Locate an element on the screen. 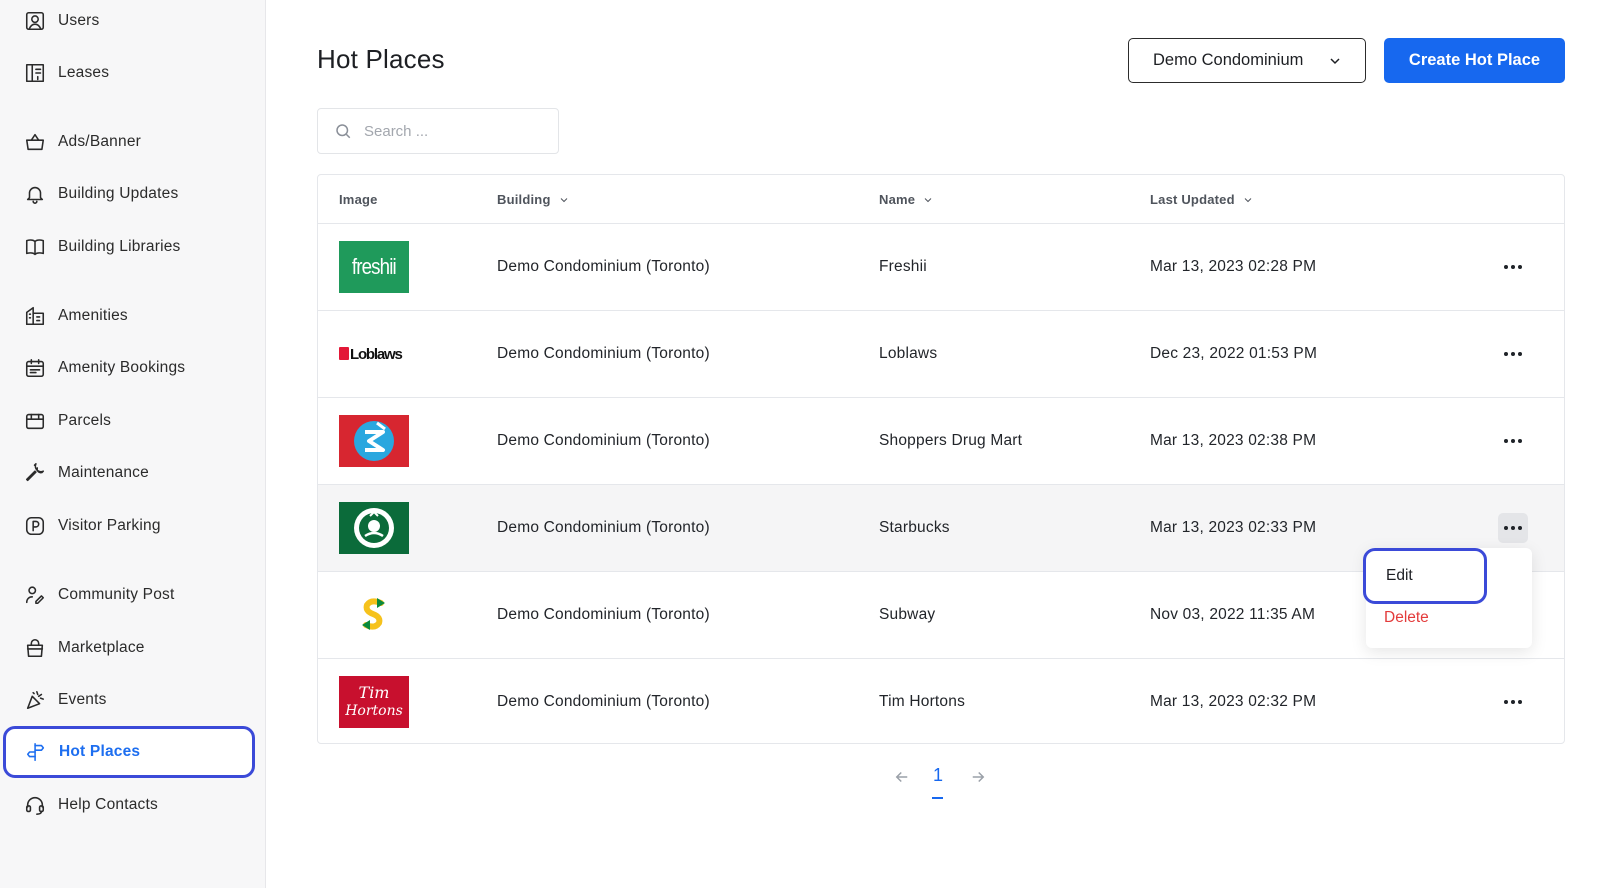 This screenshot has width=1600, height=888. sidebar-item-amenity-bookings: Amenity Bookings is located at coordinates (132, 368).